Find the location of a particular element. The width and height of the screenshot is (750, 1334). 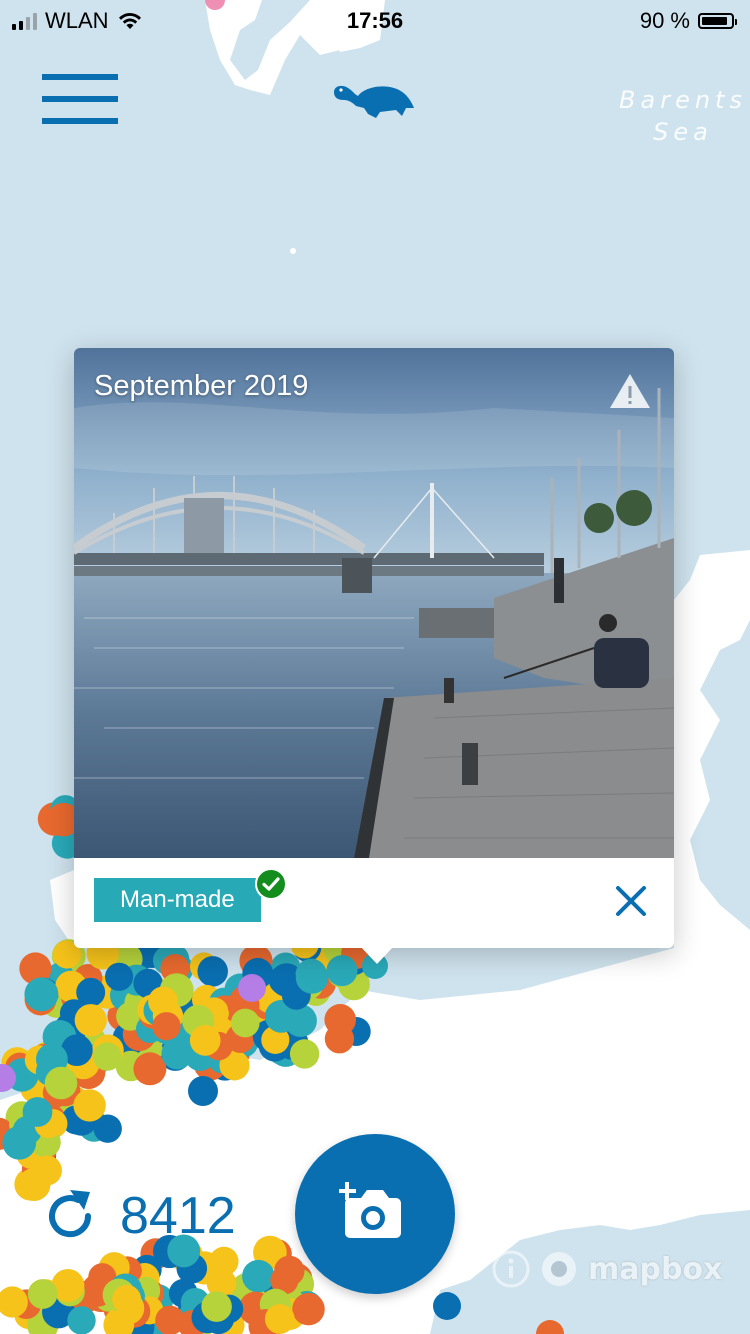

add-photo-icon is located at coordinates (370, 1210).